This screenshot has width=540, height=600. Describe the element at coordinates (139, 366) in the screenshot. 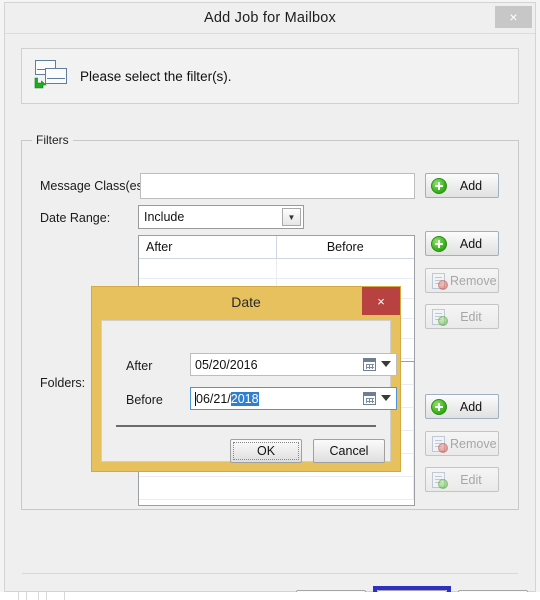

I see `after-label: After` at that location.